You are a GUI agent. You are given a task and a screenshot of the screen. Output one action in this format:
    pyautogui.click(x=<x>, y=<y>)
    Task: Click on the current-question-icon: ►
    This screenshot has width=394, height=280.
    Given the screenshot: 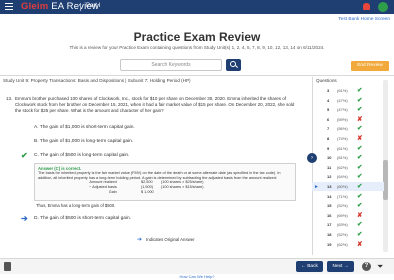 What is the action you would take?
    pyautogui.click(x=316, y=187)
    